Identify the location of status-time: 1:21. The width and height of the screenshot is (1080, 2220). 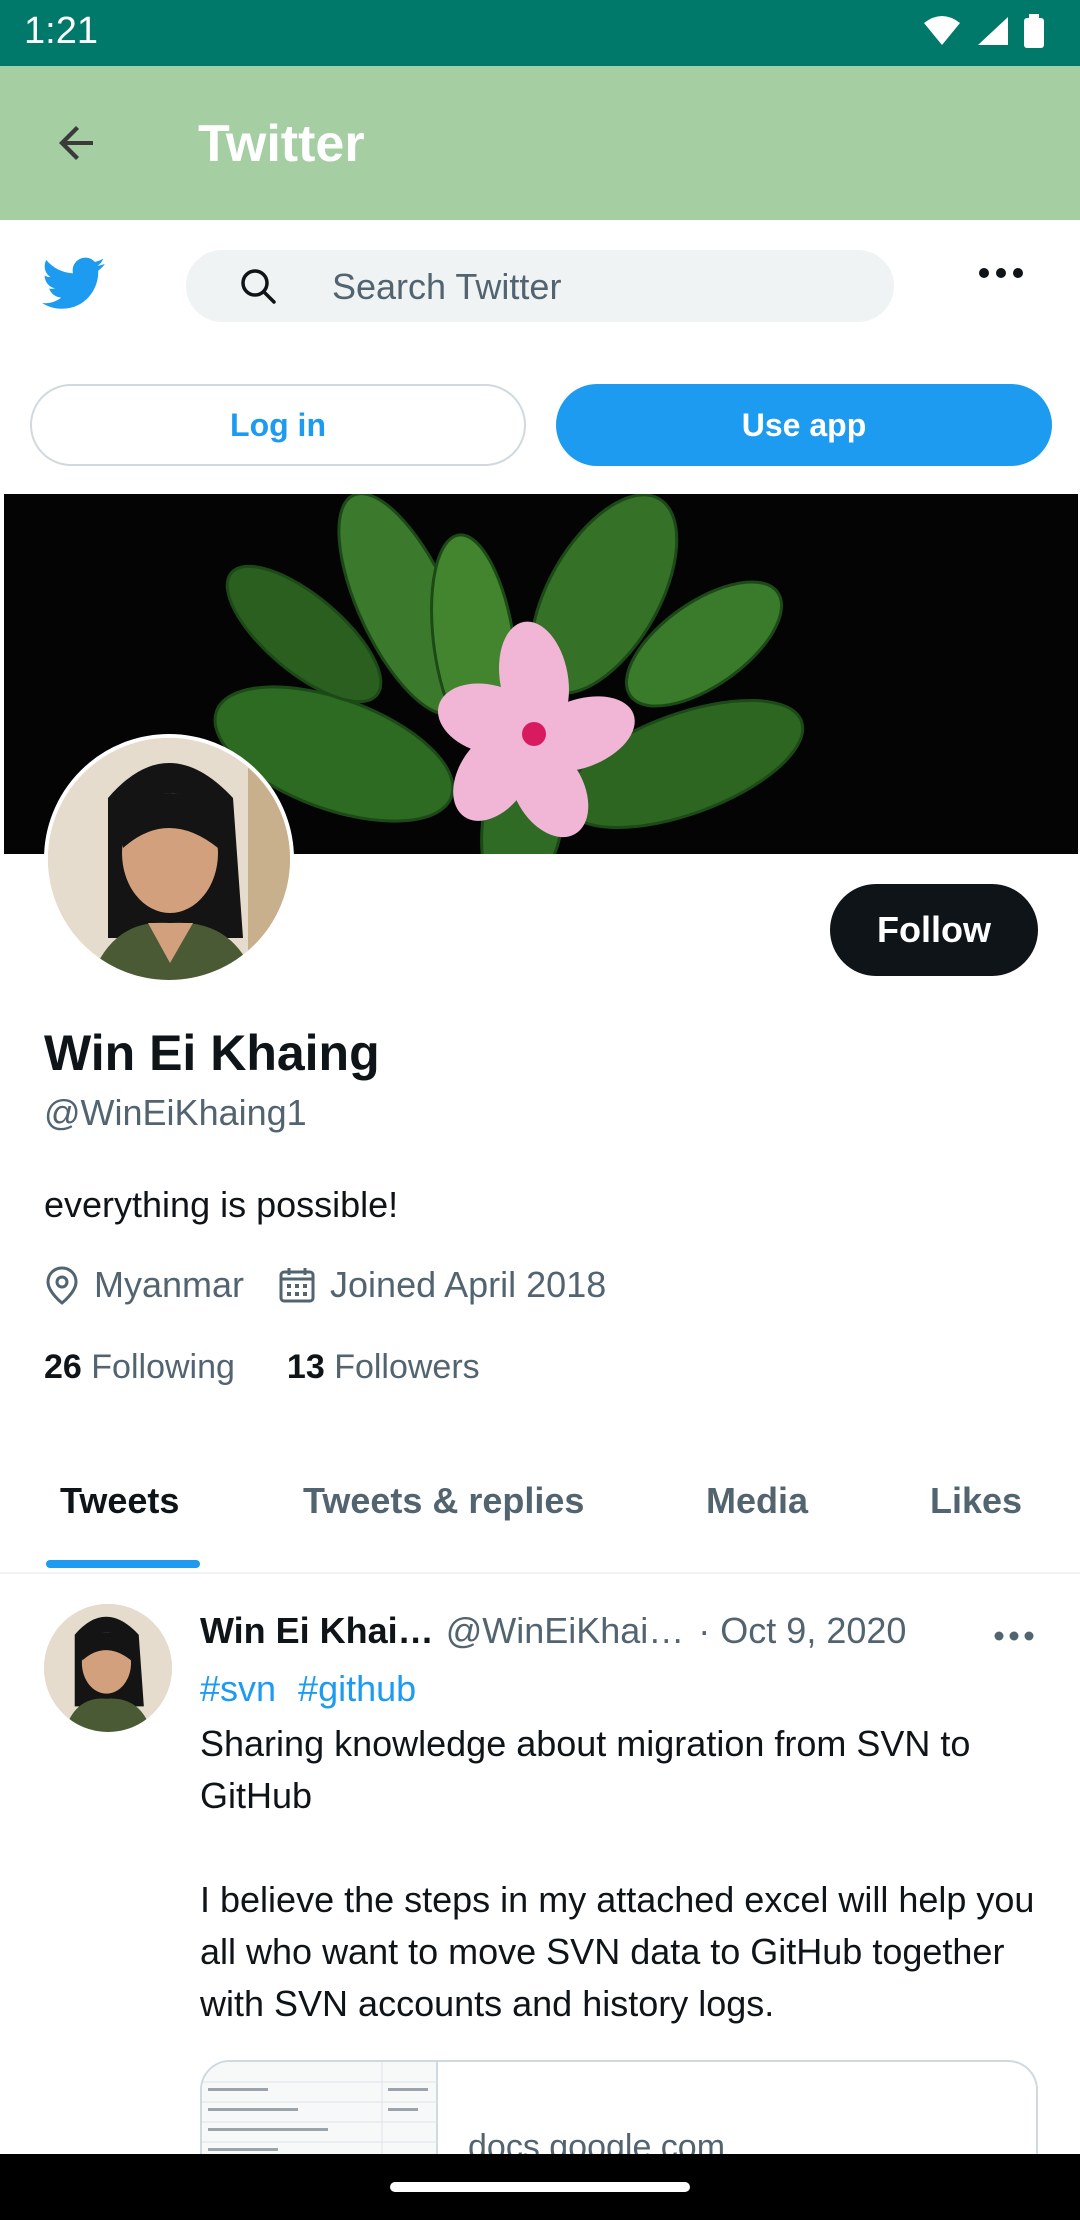
(61, 31).